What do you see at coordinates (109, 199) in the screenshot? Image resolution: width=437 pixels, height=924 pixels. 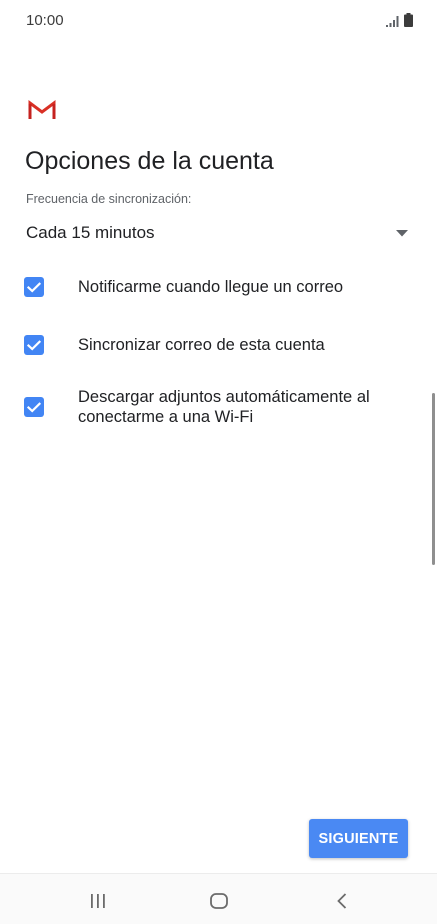 I see `sync-frequency-label: Frecuencia de sincronización:` at bounding box center [109, 199].